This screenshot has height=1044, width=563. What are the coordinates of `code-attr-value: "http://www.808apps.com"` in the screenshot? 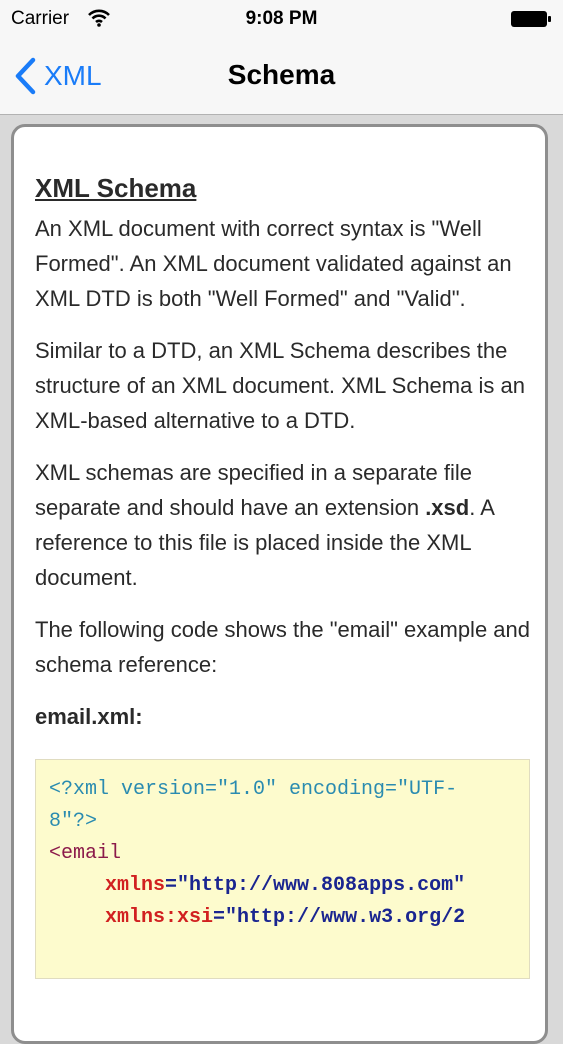 It's located at (321, 885).